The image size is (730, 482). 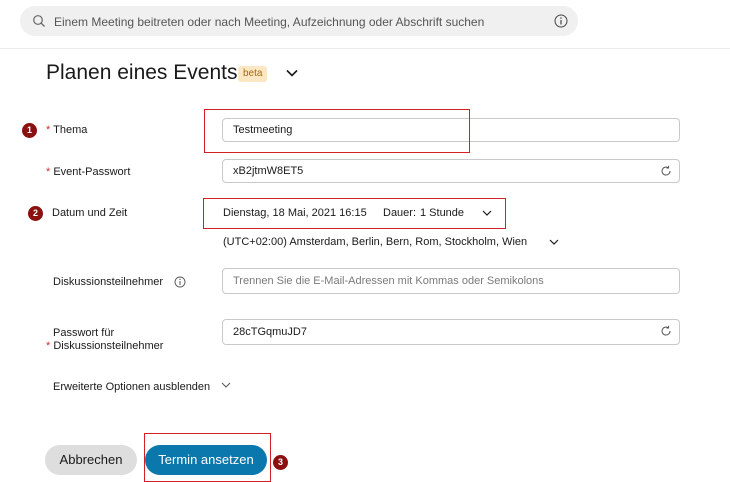 What do you see at coordinates (354, 213) in the screenshot?
I see `datetime-highlight-box` at bounding box center [354, 213].